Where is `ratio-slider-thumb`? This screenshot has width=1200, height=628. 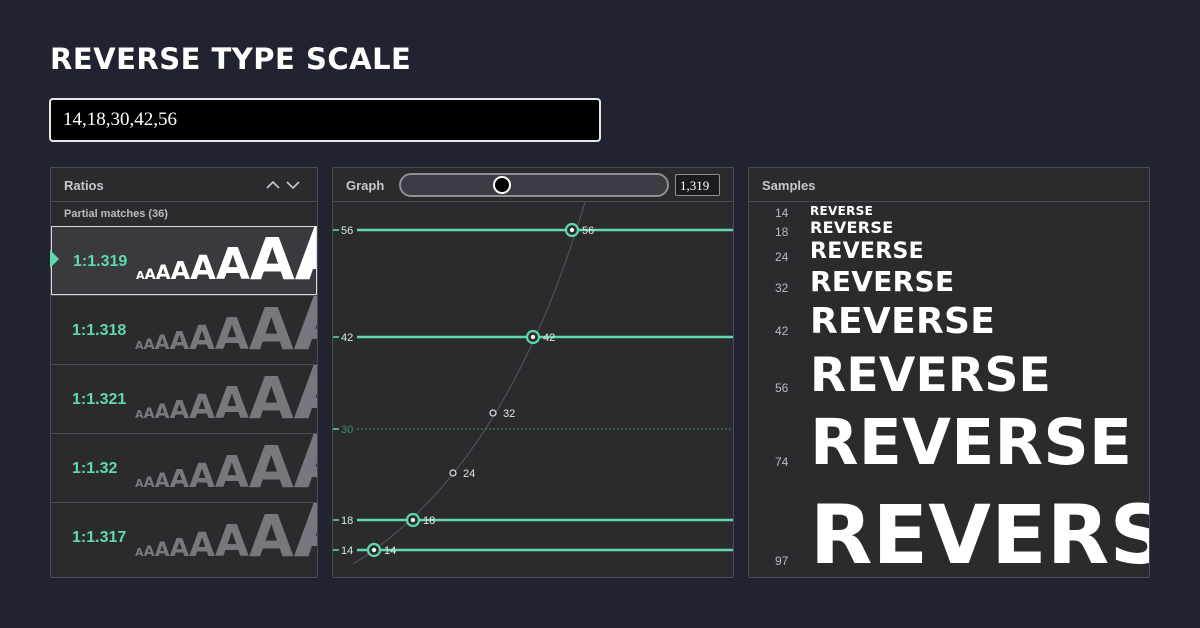 ratio-slider-thumb is located at coordinates (501, 185).